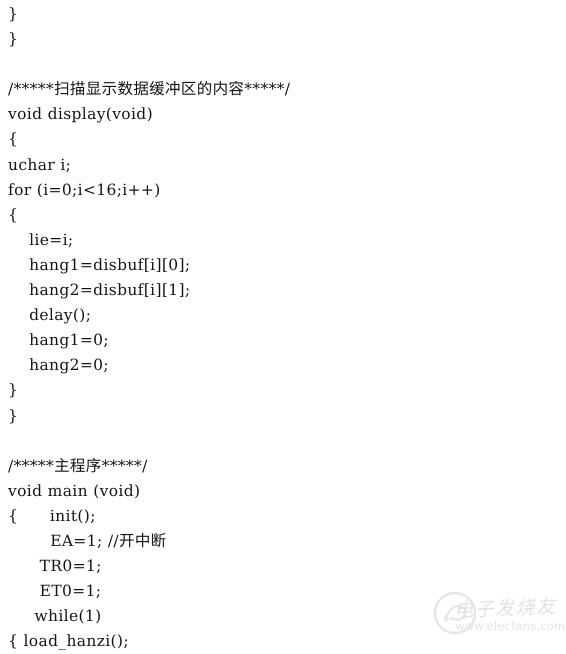 The width and height of the screenshot is (566, 654). I want to click on code-line: for (i=0;i<16;i++), so click(84, 189).